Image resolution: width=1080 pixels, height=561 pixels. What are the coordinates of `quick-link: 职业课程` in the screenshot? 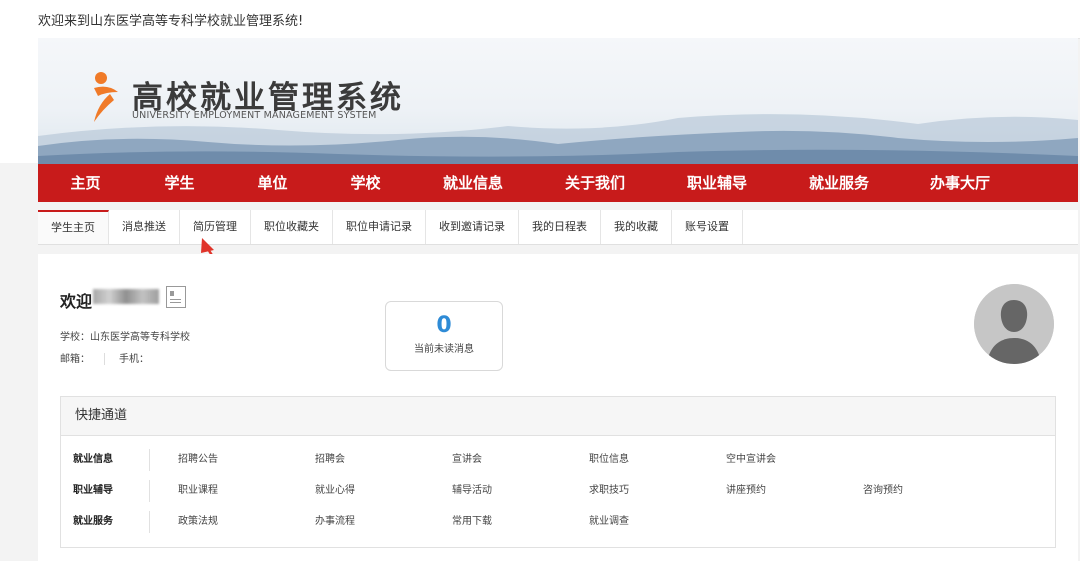 It's located at (198, 491).